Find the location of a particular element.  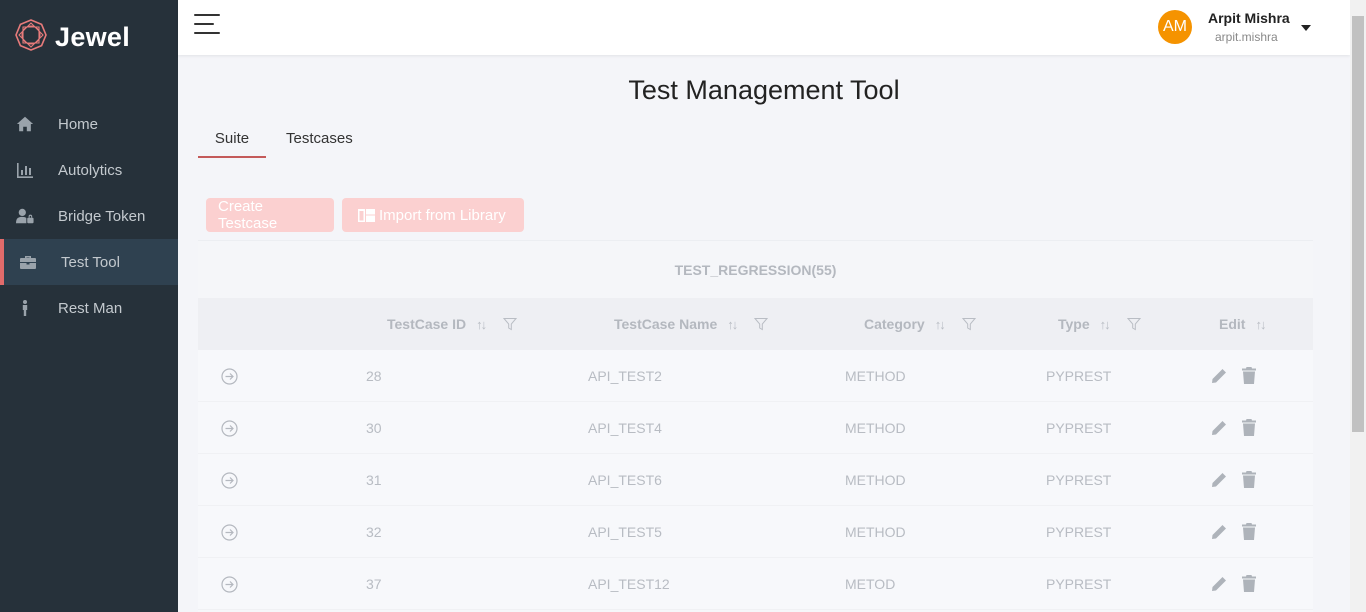

toolbox-icon is located at coordinates (28, 262).